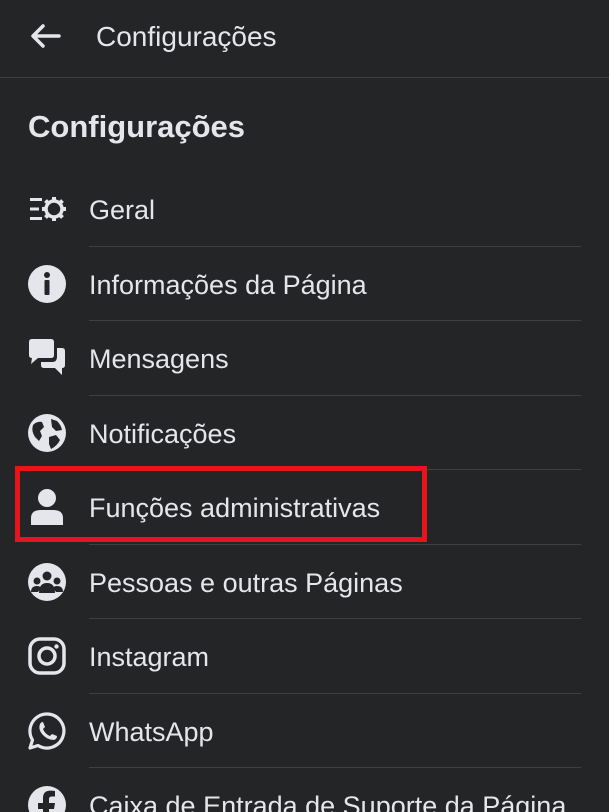  Describe the element at coordinates (151, 731) in the screenshot. I see `menu-item-label: WhatsApp` at that location.